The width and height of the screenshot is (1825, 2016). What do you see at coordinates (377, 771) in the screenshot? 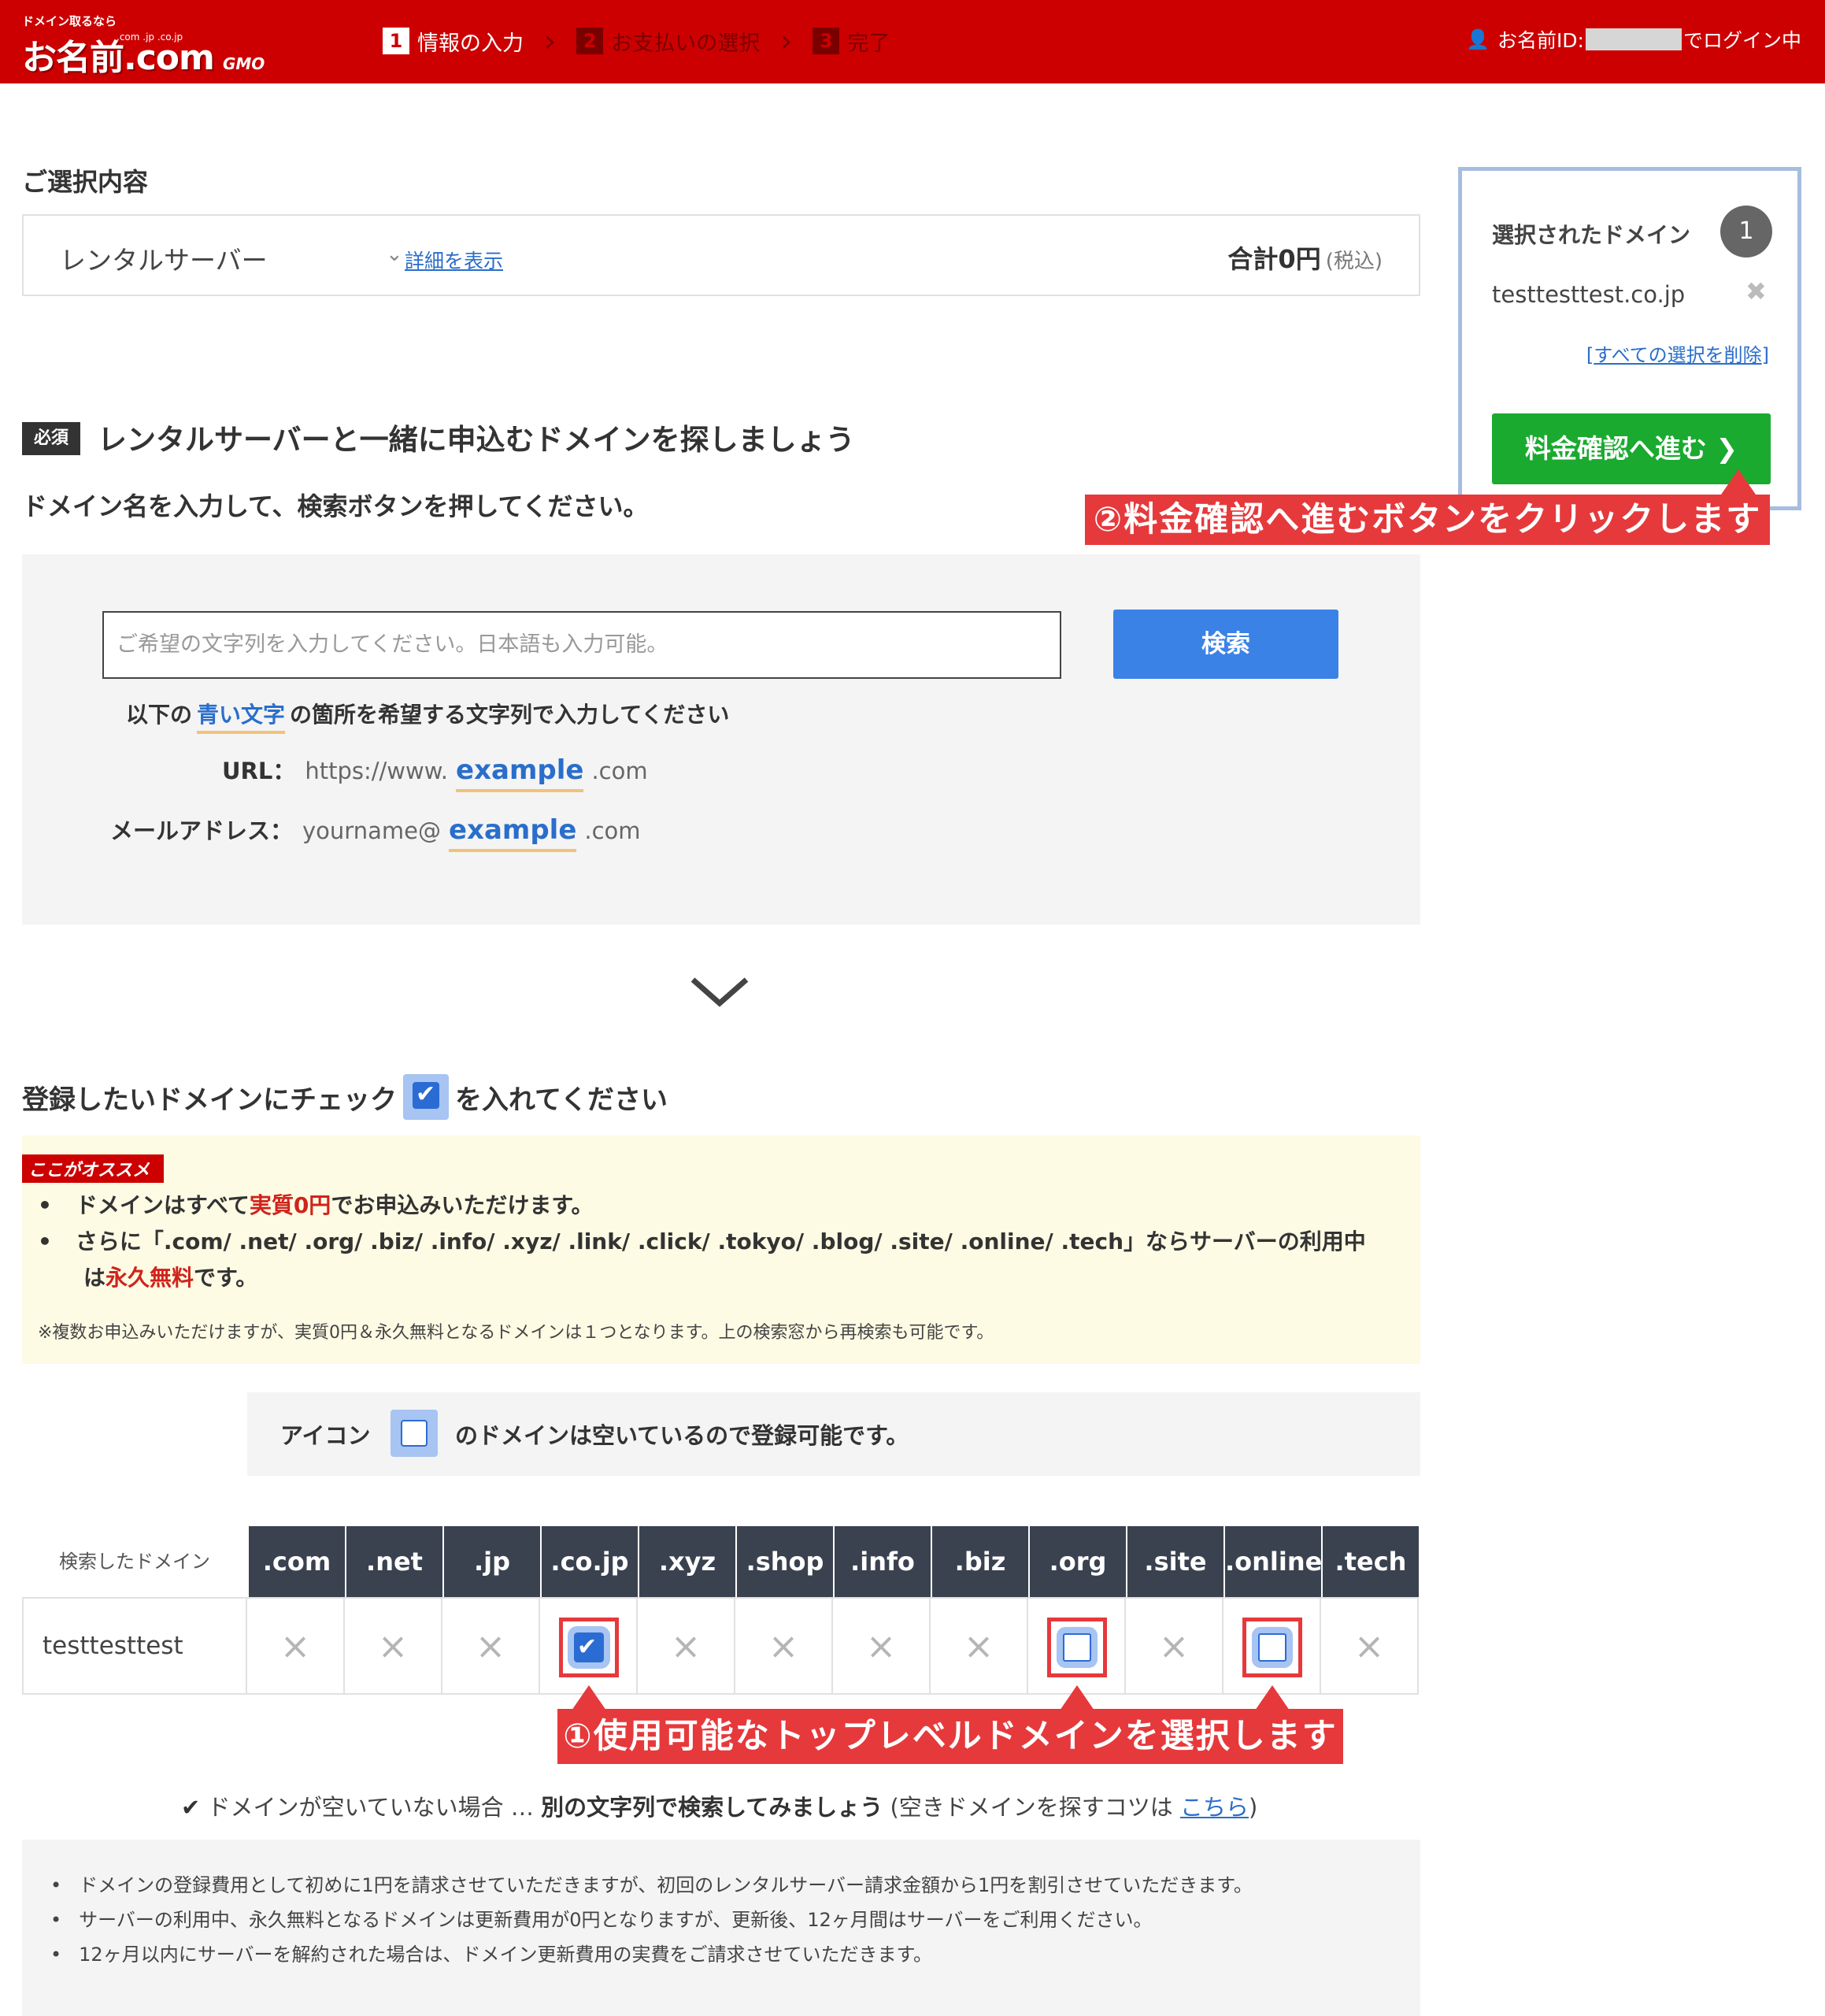
I see `url-prefix: https://www.` at bounding box center [377, 771].